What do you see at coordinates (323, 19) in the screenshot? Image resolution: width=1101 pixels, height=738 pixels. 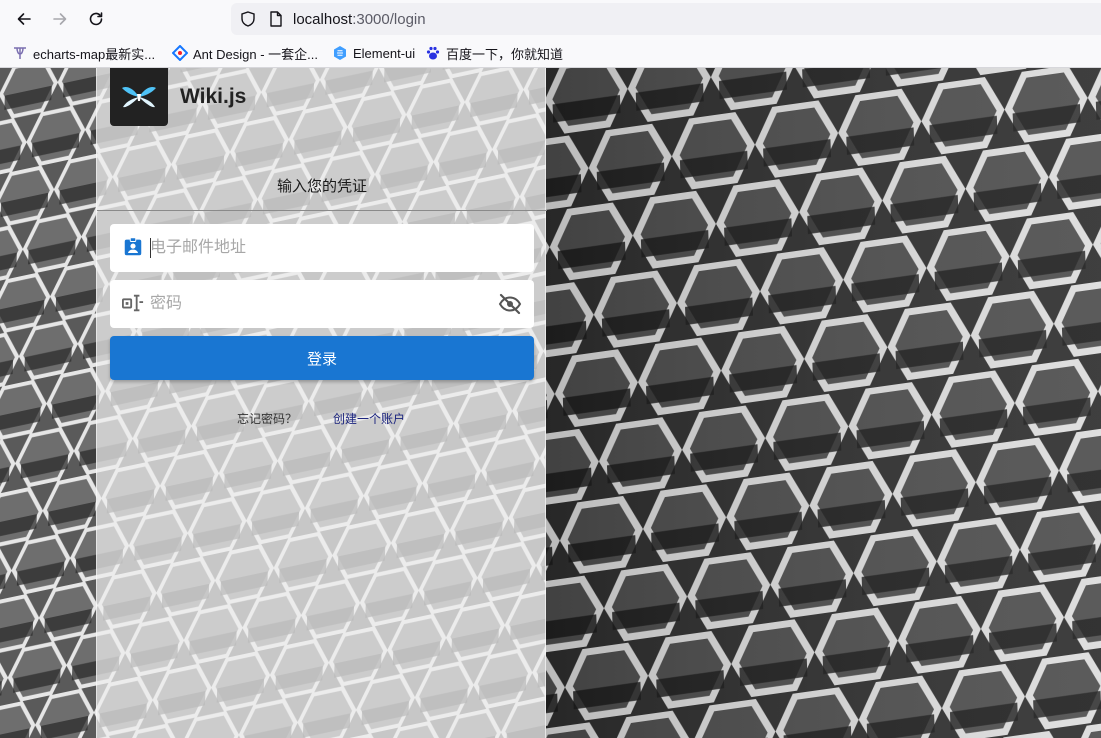 I see `url-host: localhost` at bounding box center [323, 19].